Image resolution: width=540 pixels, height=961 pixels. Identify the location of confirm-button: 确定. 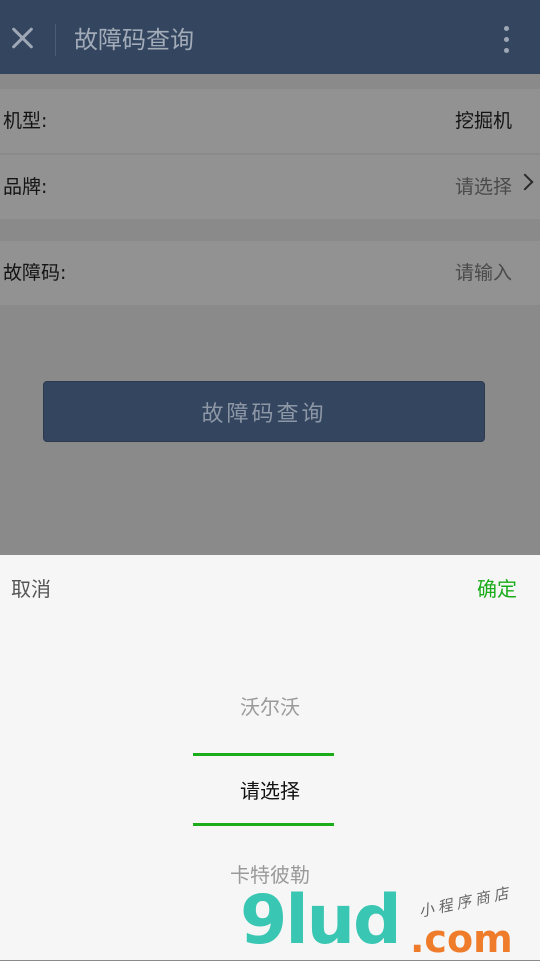
(497, 589).